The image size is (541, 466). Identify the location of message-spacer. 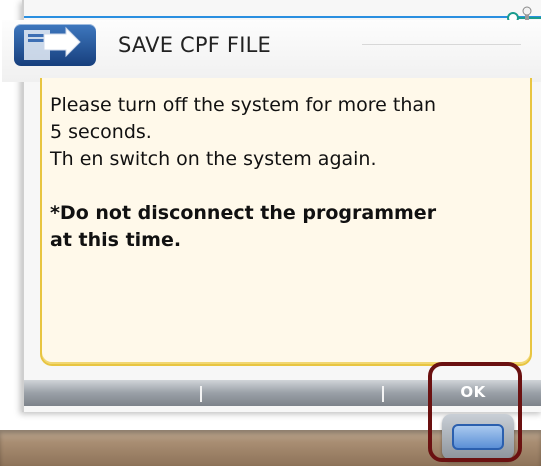
(286, 186).